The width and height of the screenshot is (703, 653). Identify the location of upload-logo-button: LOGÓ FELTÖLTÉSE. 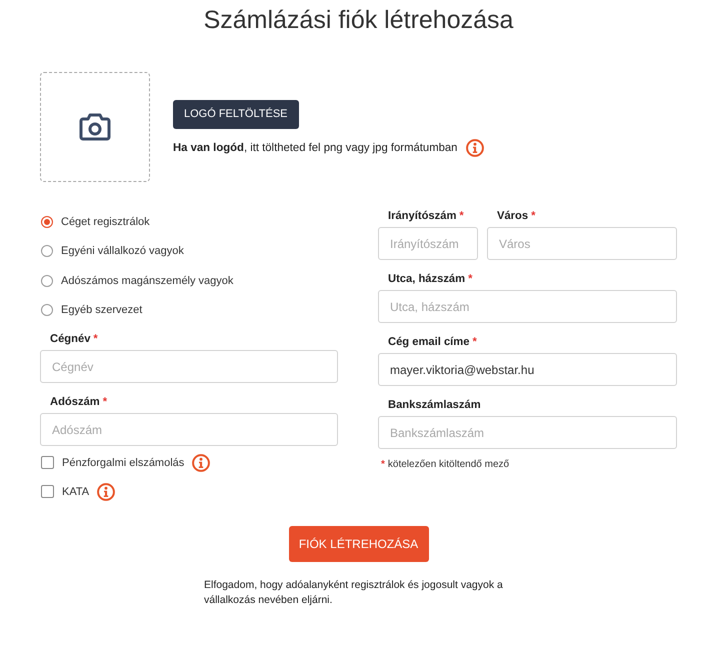
(236, 114).